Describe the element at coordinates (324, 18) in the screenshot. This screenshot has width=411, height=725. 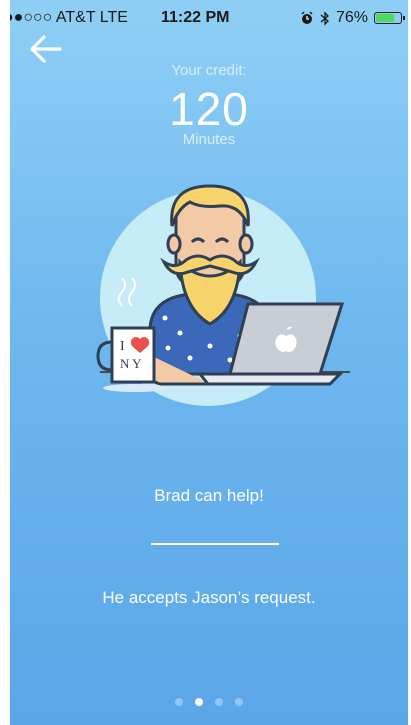
I see `bluetooth-icon` at that location.